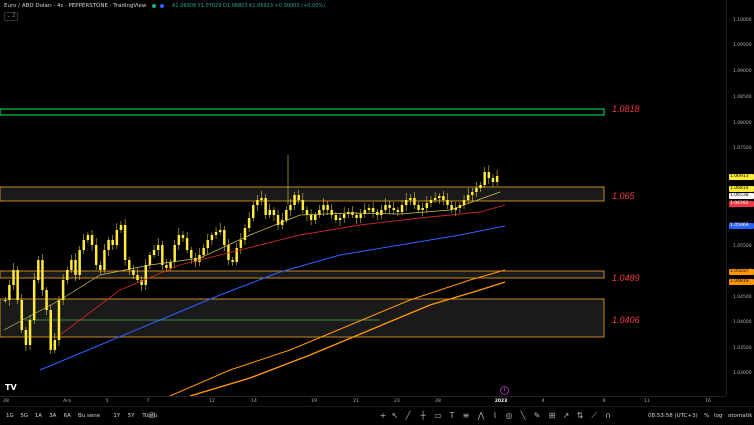 The image size is (754, 425). I want to click on time-label: 9, so click(604, 401).